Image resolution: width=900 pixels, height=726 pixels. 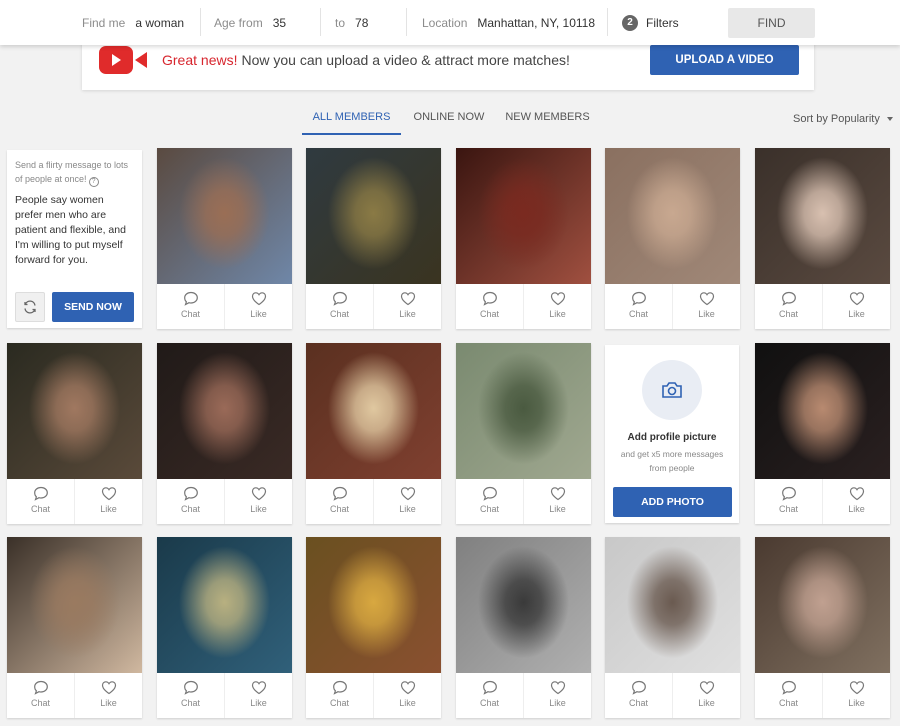 What do you see at coordinates (672, 390) in the screenshot?
I see `add-photo-circle` at bounding box center [672, 390].